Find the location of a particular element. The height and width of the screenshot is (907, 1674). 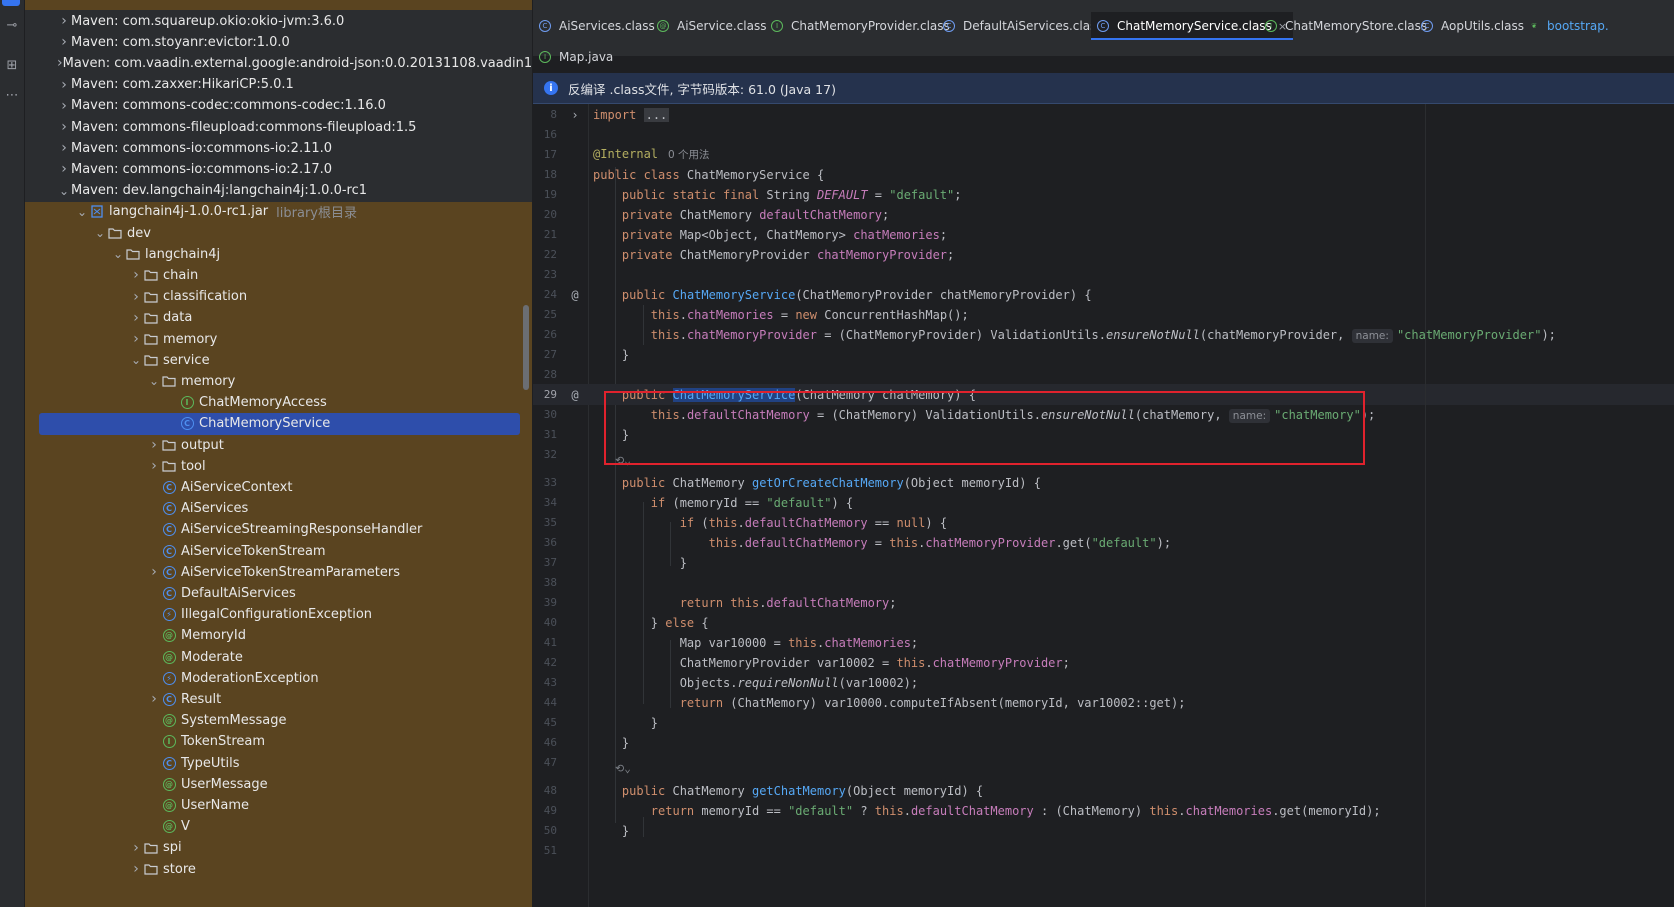

code-line: 27 } is located at coordinates (1103, 354).